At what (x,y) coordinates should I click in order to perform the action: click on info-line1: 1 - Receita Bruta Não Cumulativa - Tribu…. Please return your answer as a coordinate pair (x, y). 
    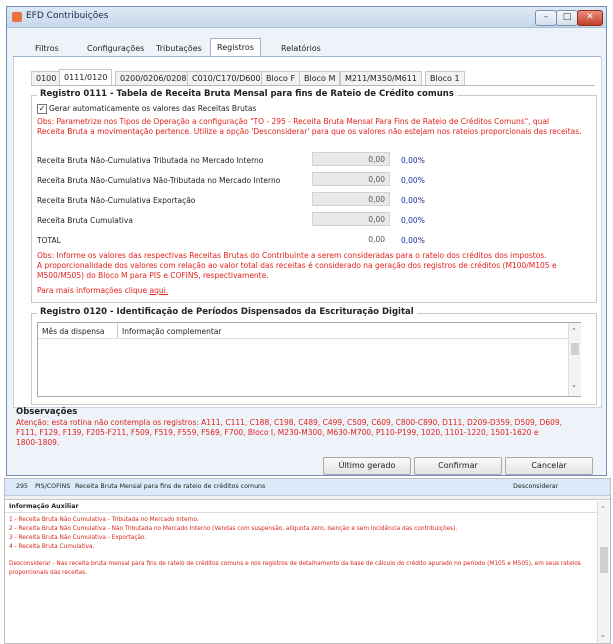
    Looking at the image, I should click on (104, 520).